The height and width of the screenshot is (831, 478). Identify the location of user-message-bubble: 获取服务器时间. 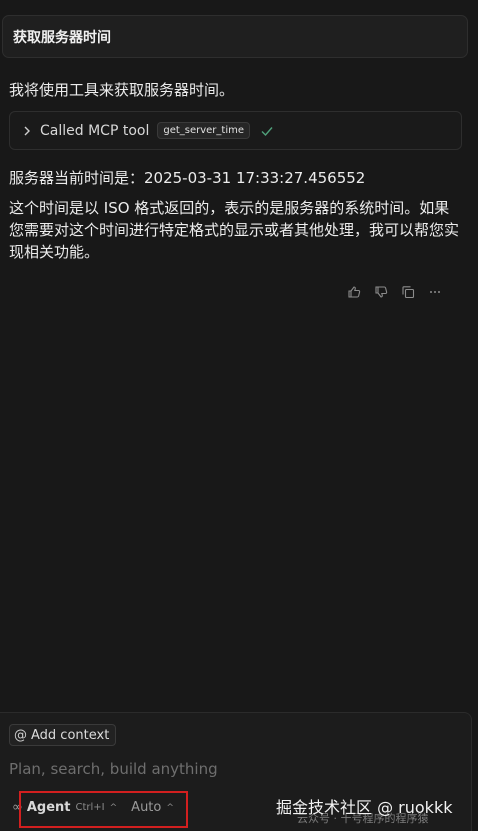
(235, 36).